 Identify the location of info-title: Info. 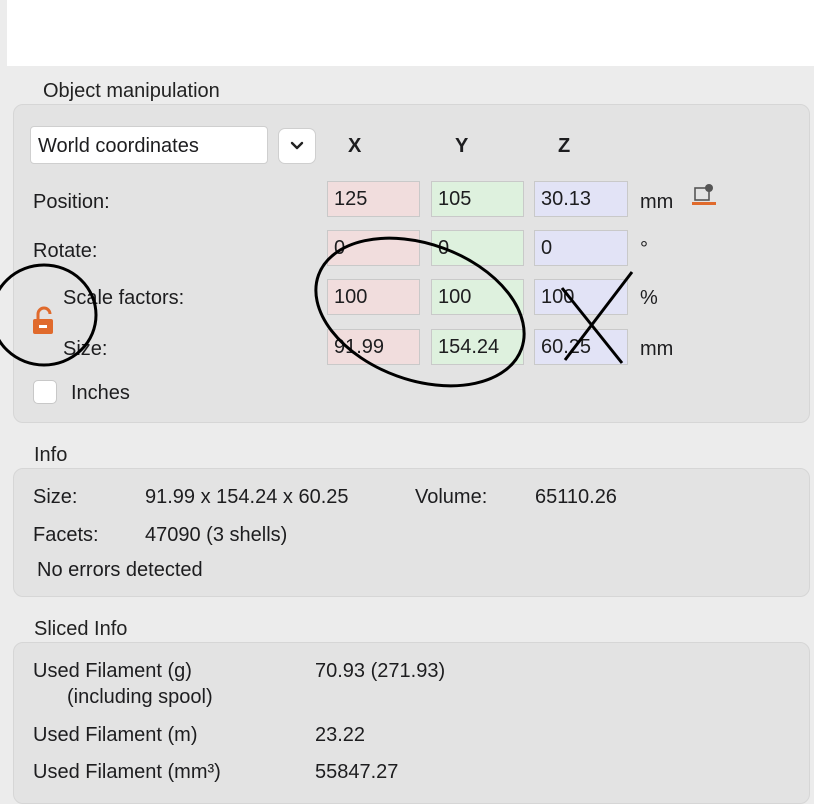
(51, 455).